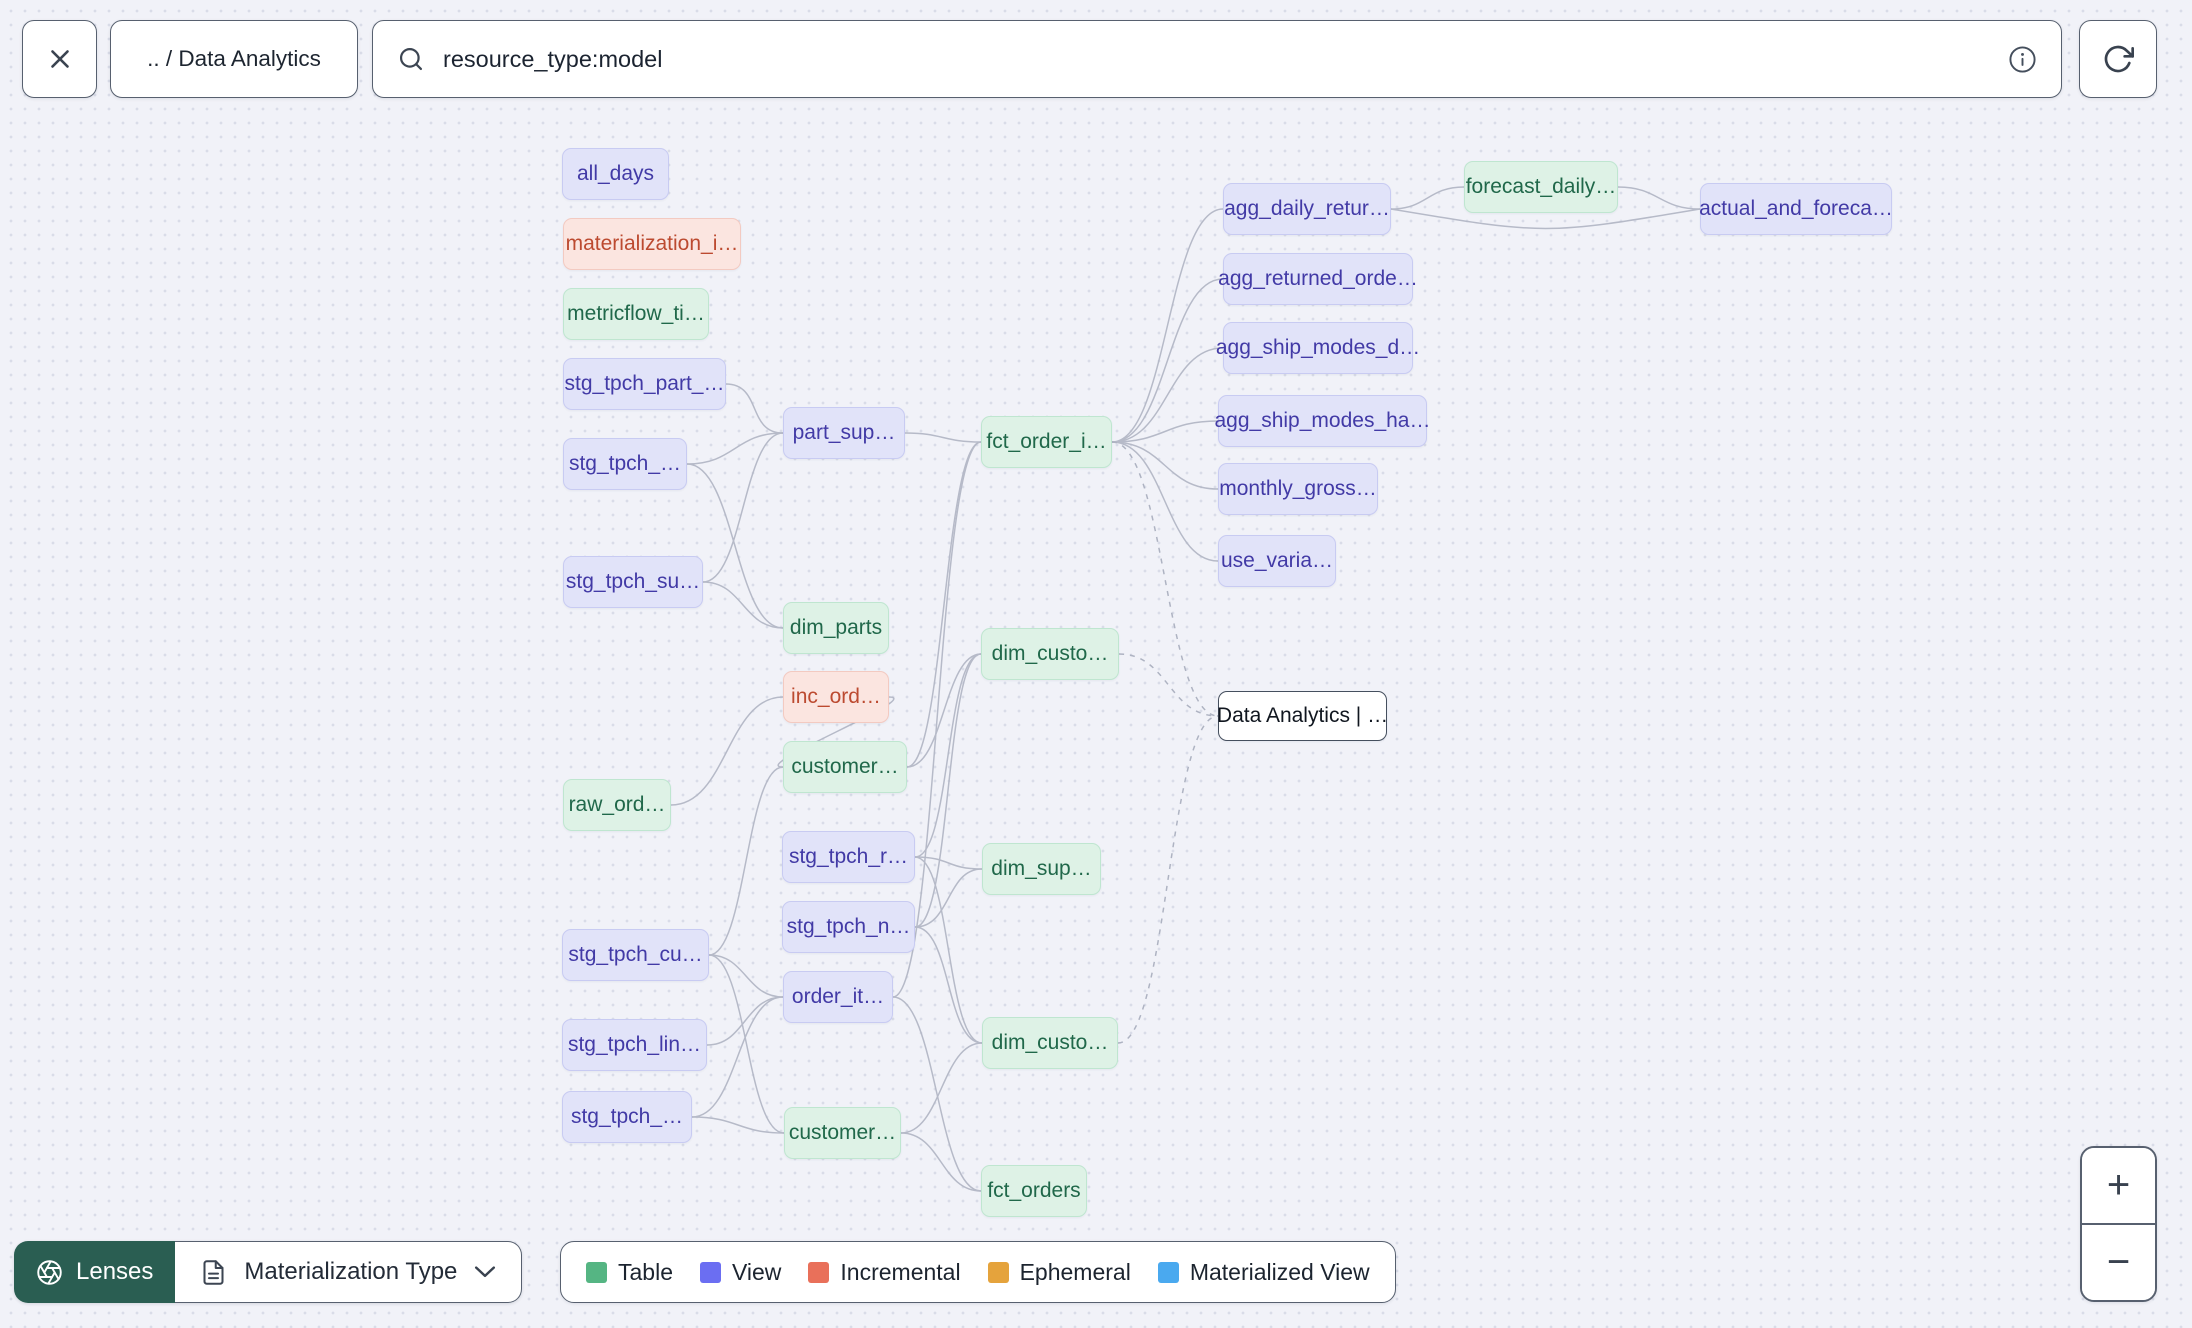  What do you see at coordinates (944, 710) in the screenshot?
I see `edge-customer_a-to-dim_custo_a` at bounding box center [944, 710].